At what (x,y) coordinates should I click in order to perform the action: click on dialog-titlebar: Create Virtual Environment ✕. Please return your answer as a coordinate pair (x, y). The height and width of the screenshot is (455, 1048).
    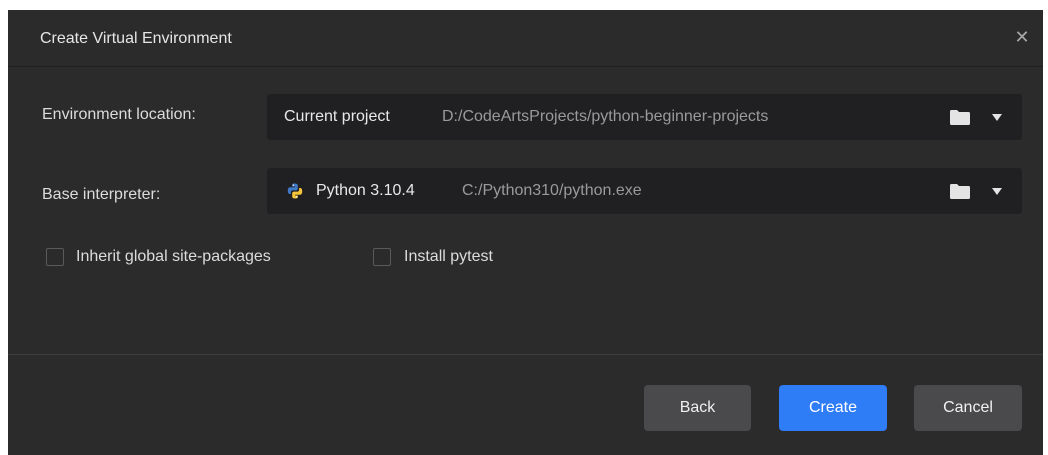
    Looking at the image, I should click on (525, 38).